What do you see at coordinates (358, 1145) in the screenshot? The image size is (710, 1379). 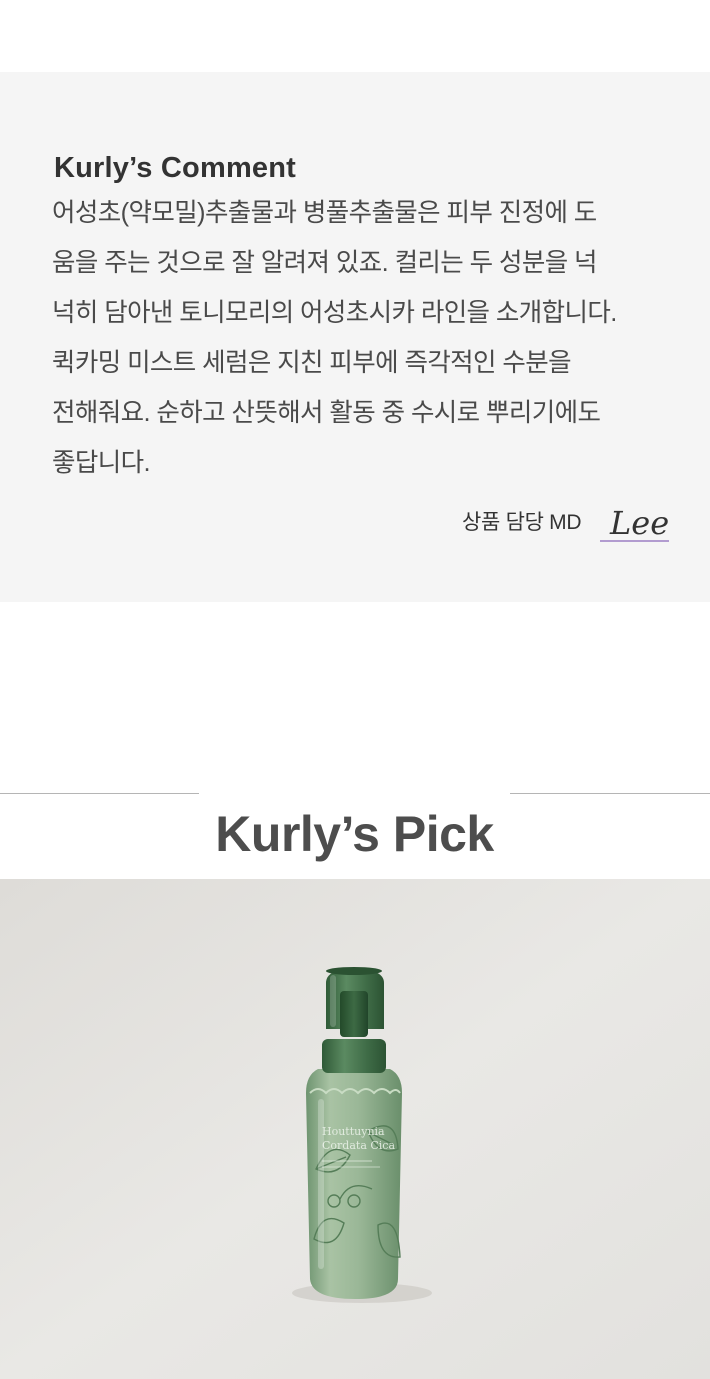 I see `bottle-label-line2: Cordata Cica` at bounding box center [358, 1145].